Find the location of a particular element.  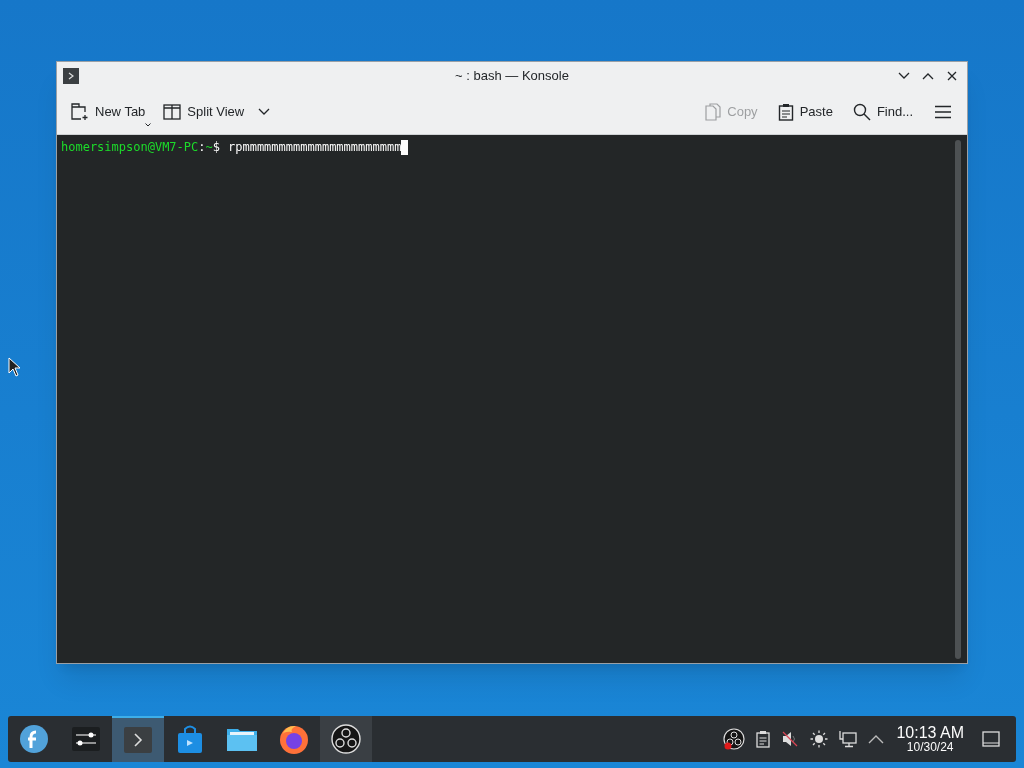

show-desktop-icon is located at coordinates (991, 739).